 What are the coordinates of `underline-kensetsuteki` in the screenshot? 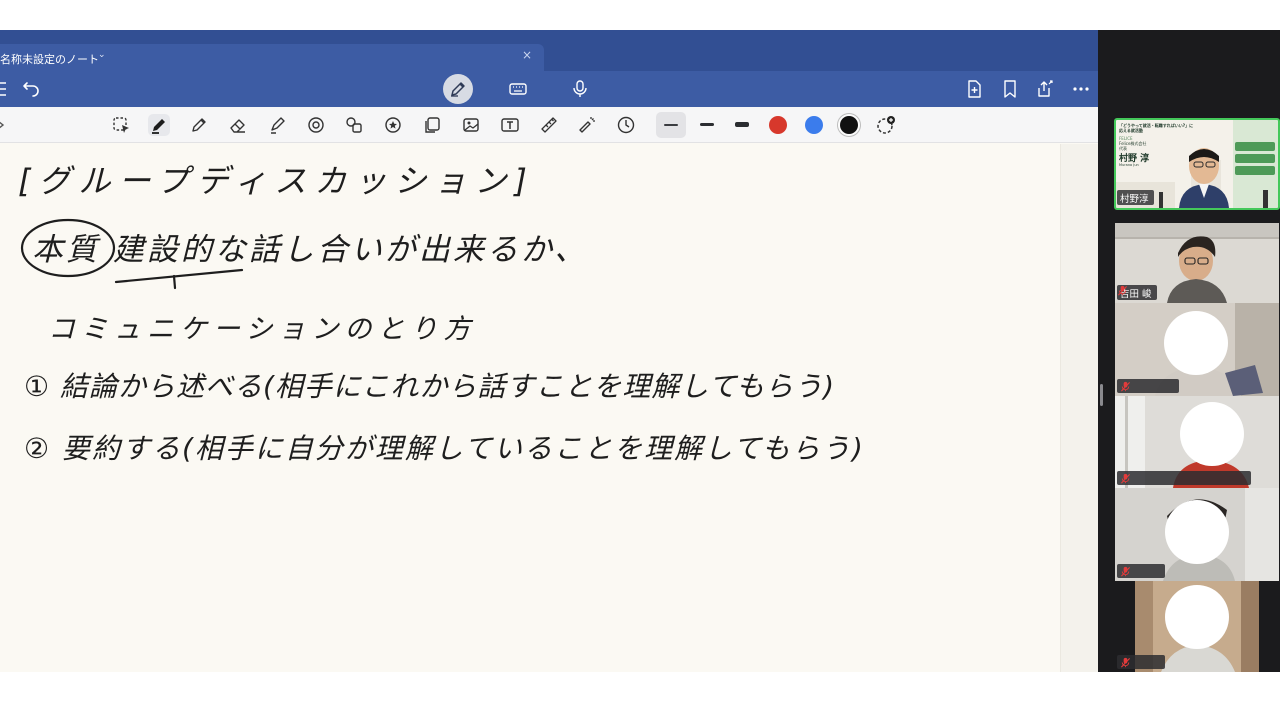 It's located at (179, 276).